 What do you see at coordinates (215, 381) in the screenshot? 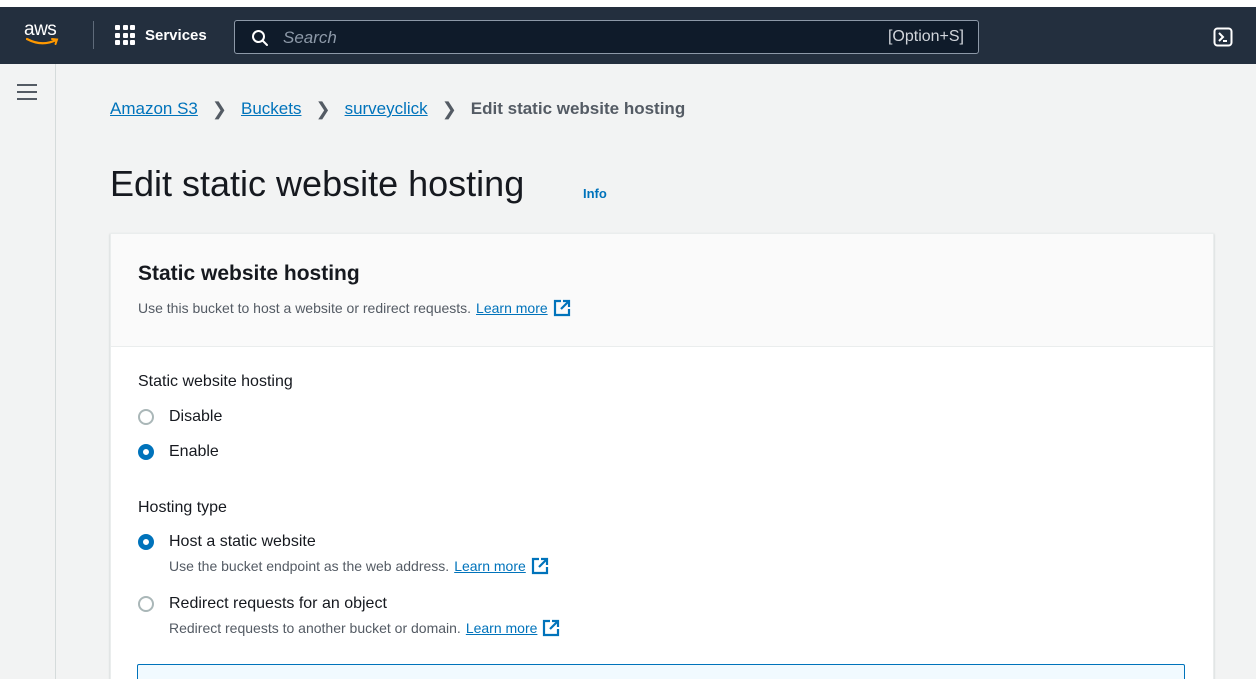
I see `hosting-field-label: Static website hosting` at bounding box center [215, 381].